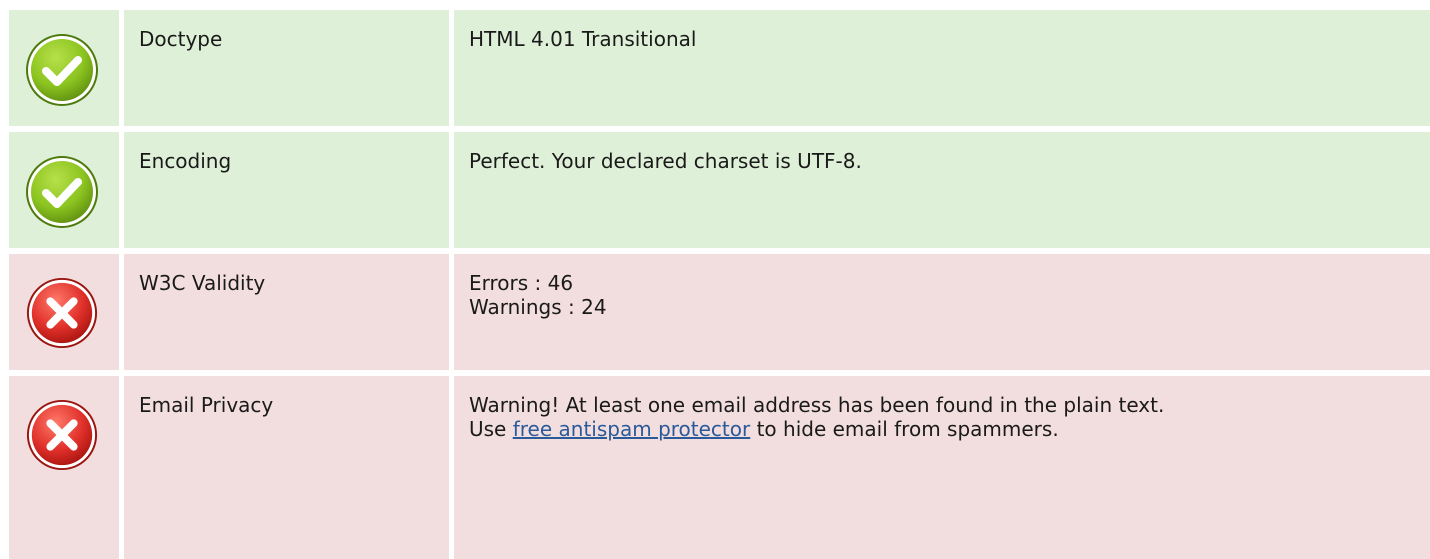 The height and width of the screenshot is (559, 1430). What do you see at coordinates (286, 68) in the screenshot?
I see `check-name: Doctype` at bounding box center [286, 68].